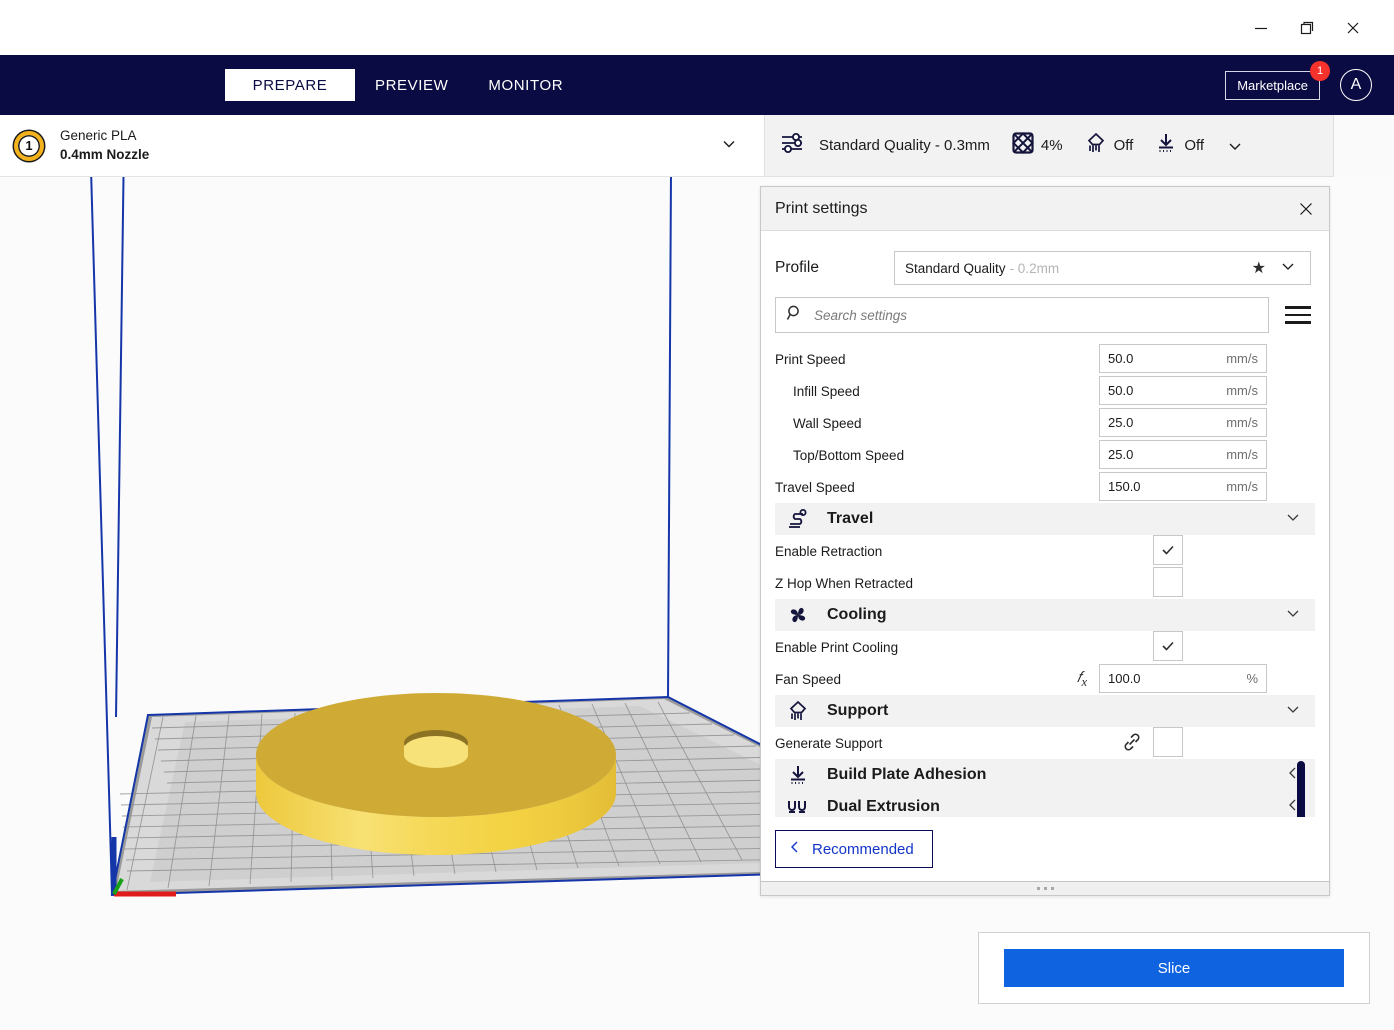  What do you see at coordinates (1045, 775) in the screenshot?
I see `category-build-plate-adhesion: Build Plate Adhesion` at bounding box center [1045, 775].